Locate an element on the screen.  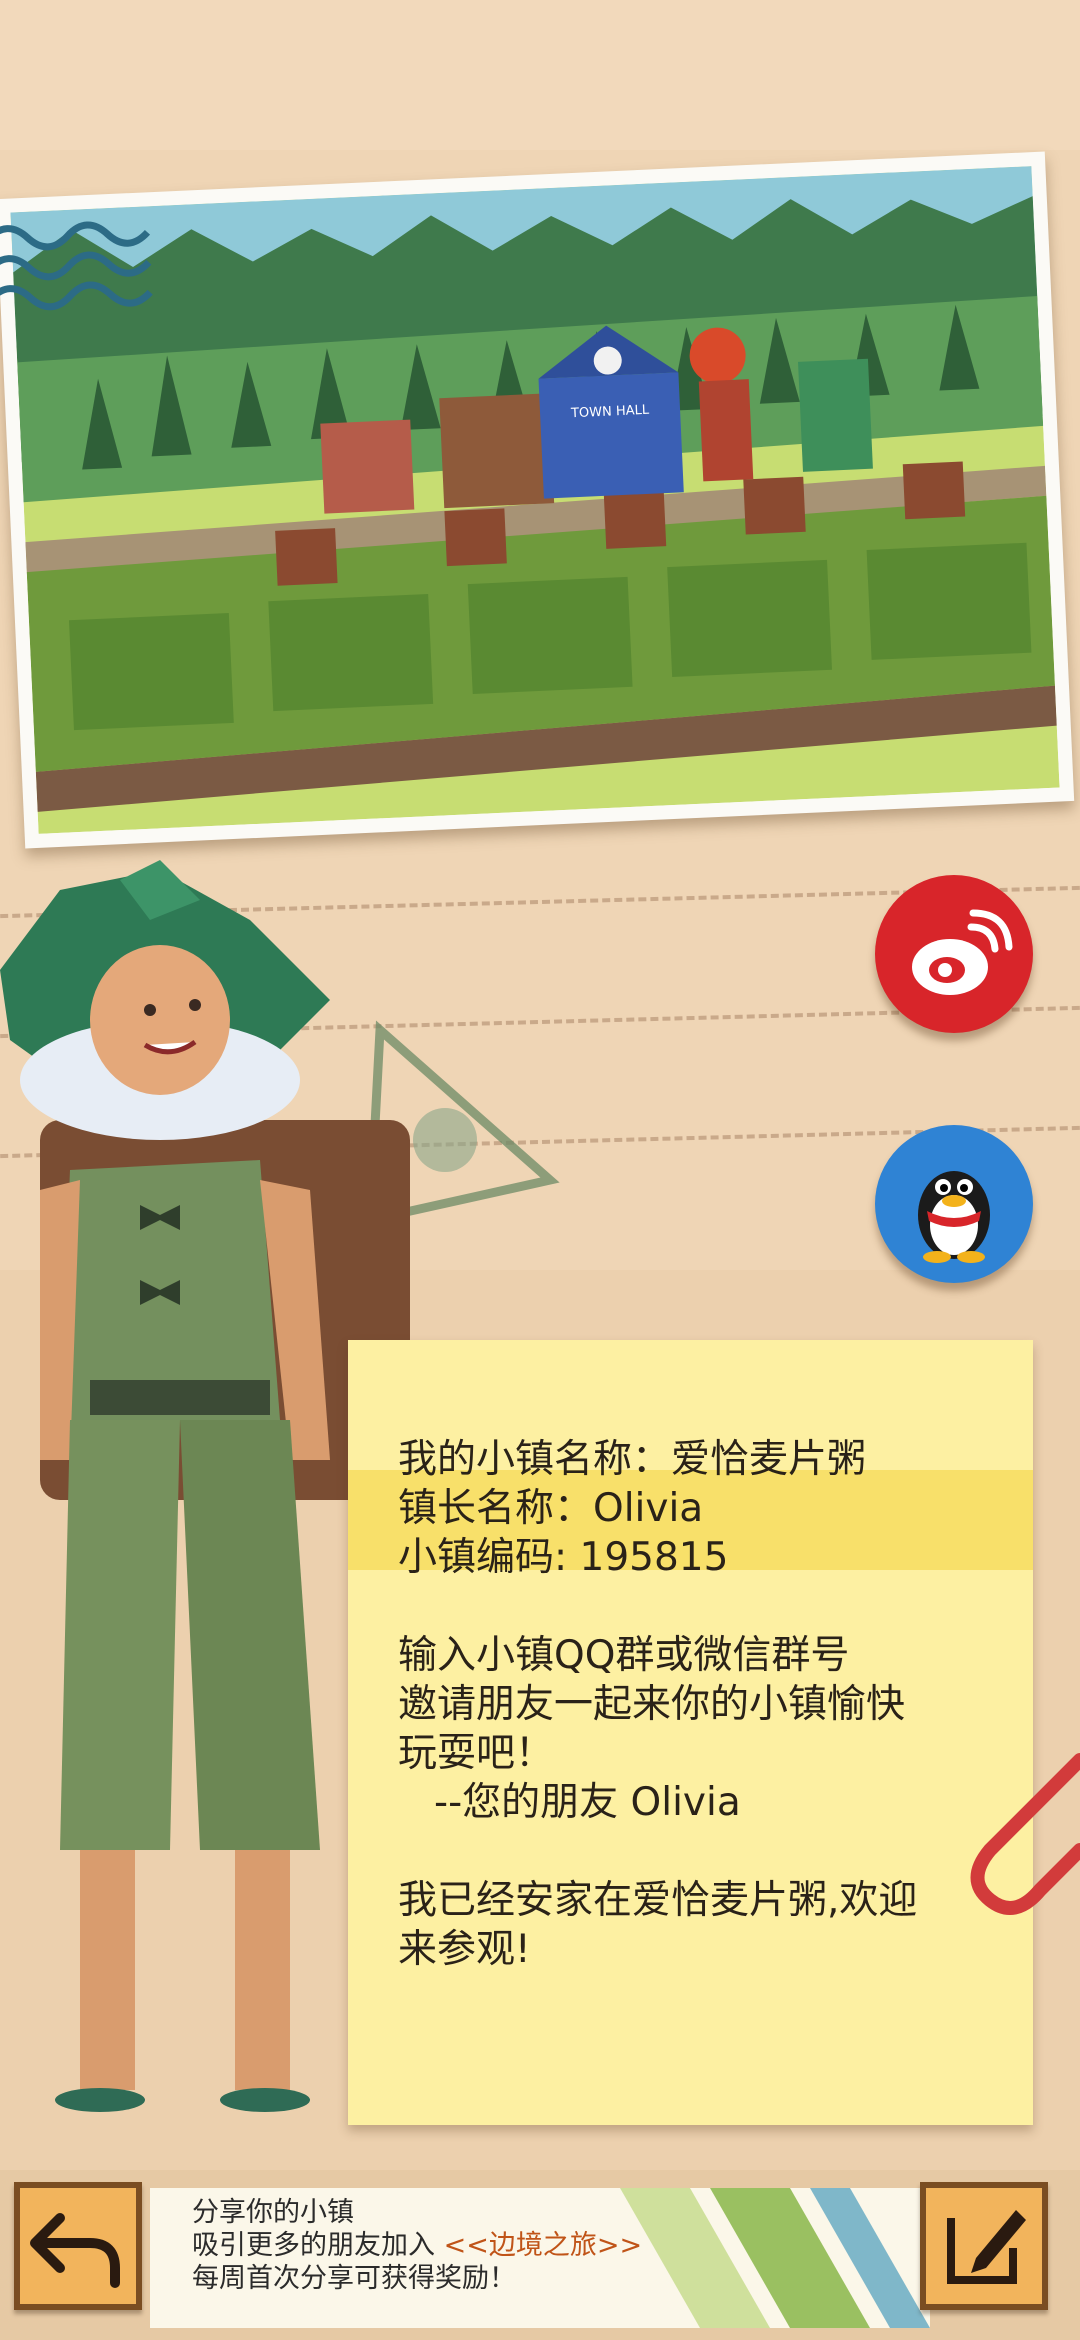
invite-line: 输入小镇QQ群或微信群号 is located at coordinates (624, 1655).